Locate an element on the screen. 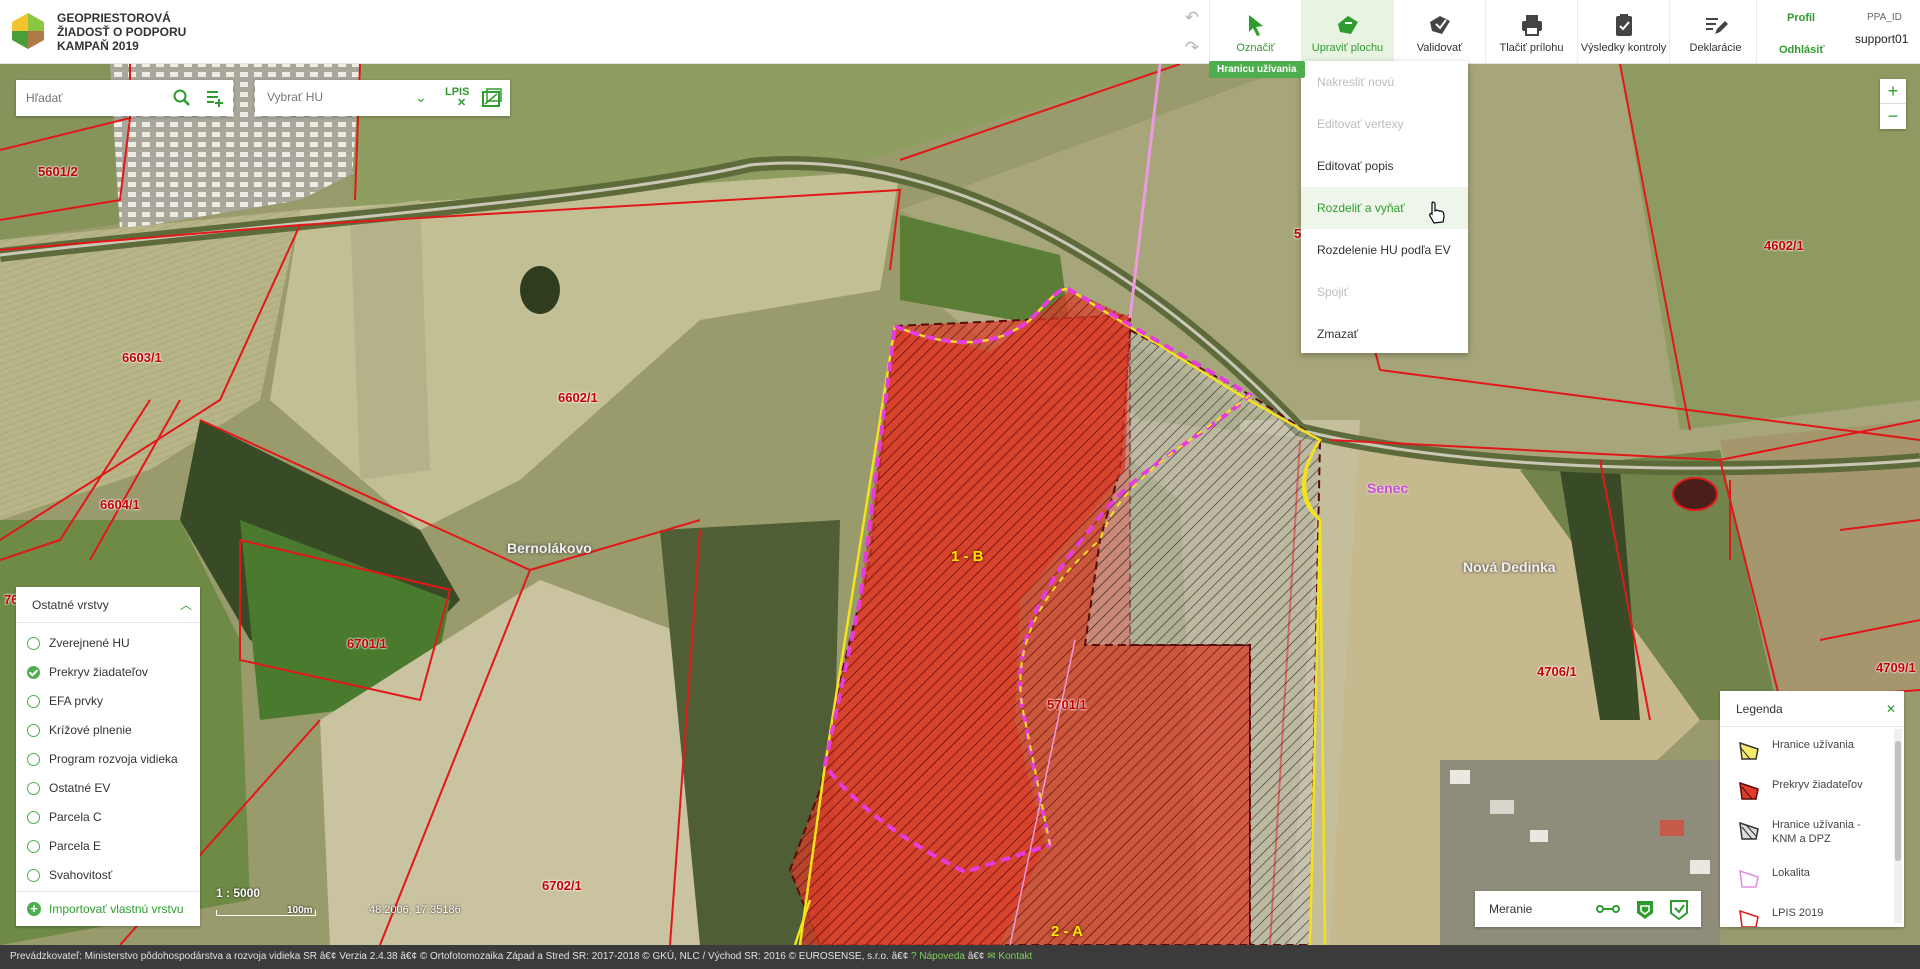 This screenshot has width=1920, height=969. app-title-line: GEOPRIESTOROVÁ is located at coordinates (114, 18).